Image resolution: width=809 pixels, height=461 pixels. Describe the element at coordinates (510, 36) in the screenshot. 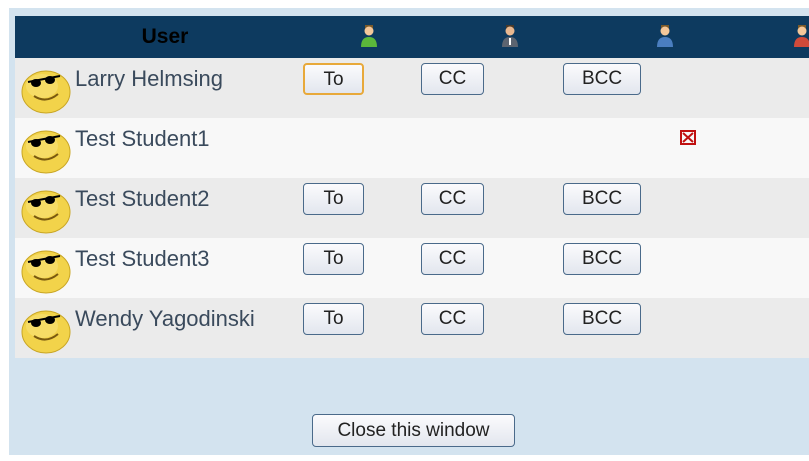

I see `participant-gray-icon` at that location.